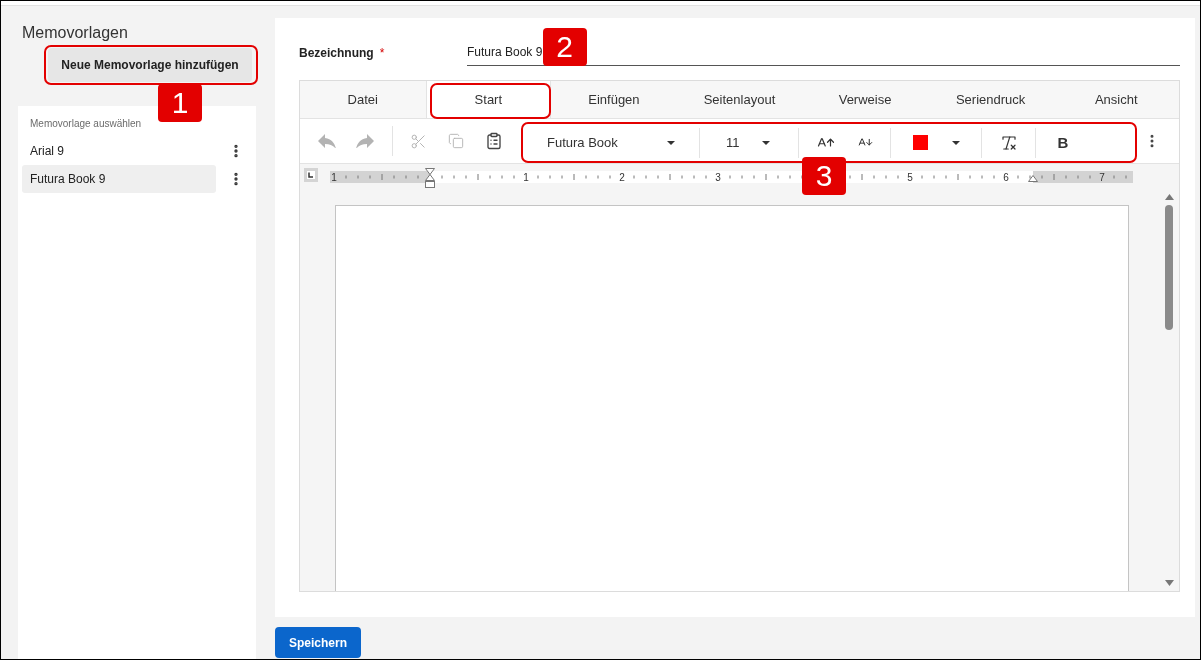 The image size is (1201, 660). Describe the element at coordinates (990, 99) in the screenshot. I see `ribbon-tab: Seriendruck` at that location.